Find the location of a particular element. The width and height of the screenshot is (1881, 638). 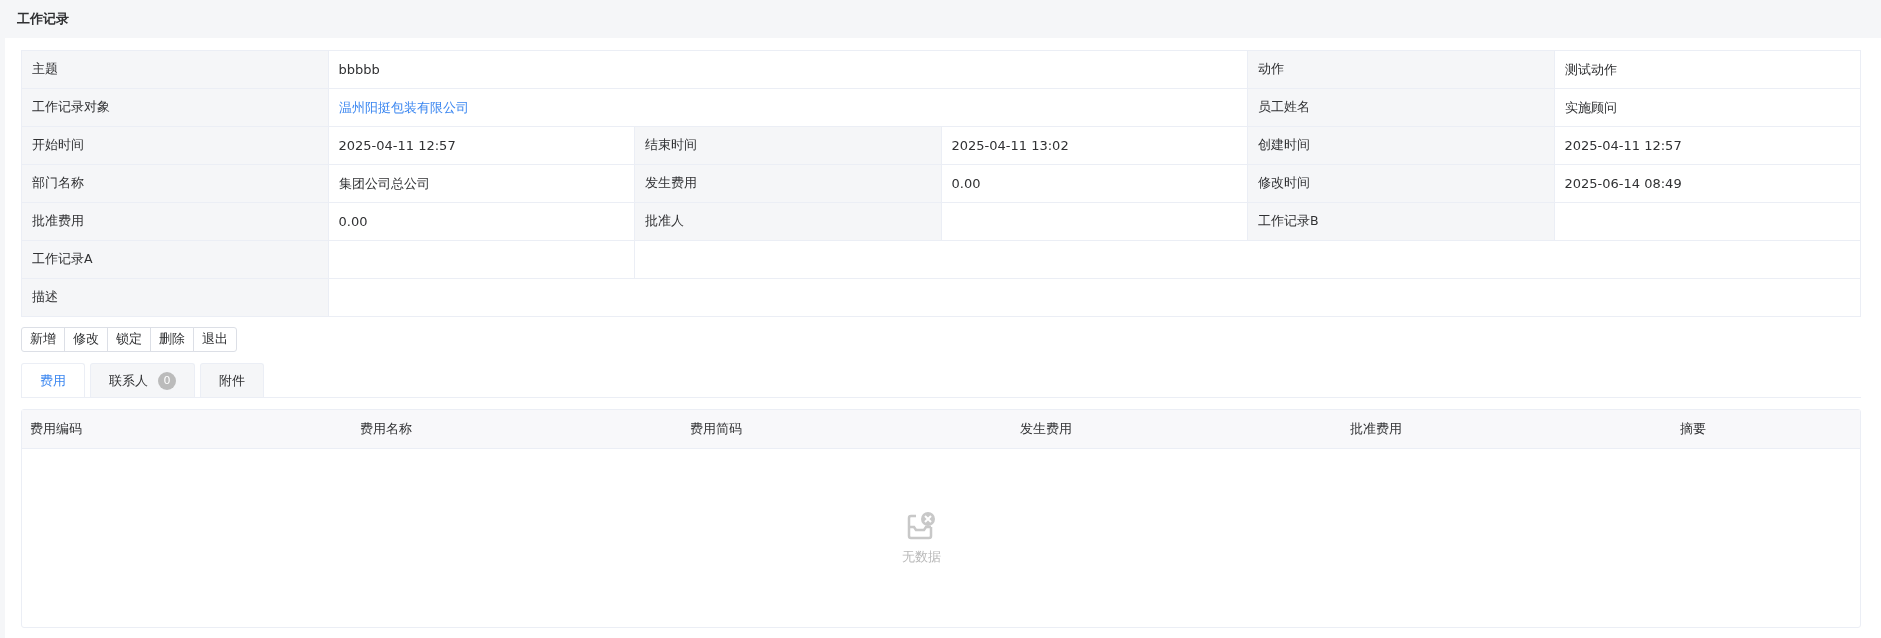

column-header: 发生费用 is located at coordinates (1046, 429).